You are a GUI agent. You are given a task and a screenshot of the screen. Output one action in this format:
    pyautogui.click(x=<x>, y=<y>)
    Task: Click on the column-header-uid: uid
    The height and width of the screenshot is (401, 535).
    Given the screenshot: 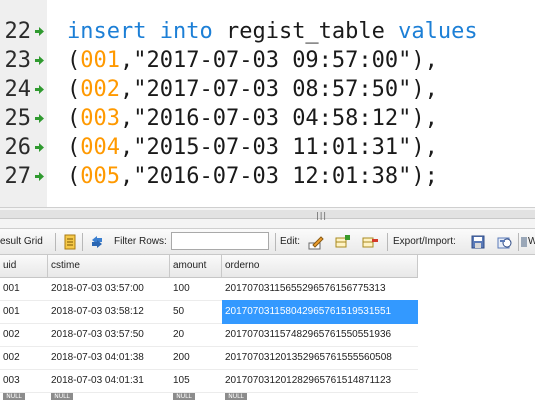 What is the action you would take?
    pyautogui.click(x=24, y=266)
    